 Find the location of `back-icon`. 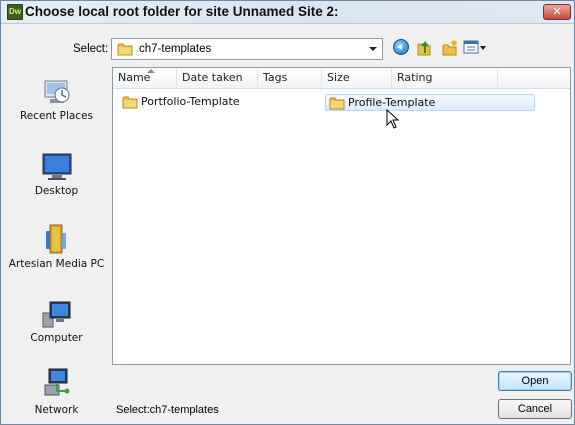

back-icon is located at coordinates (401, 47).